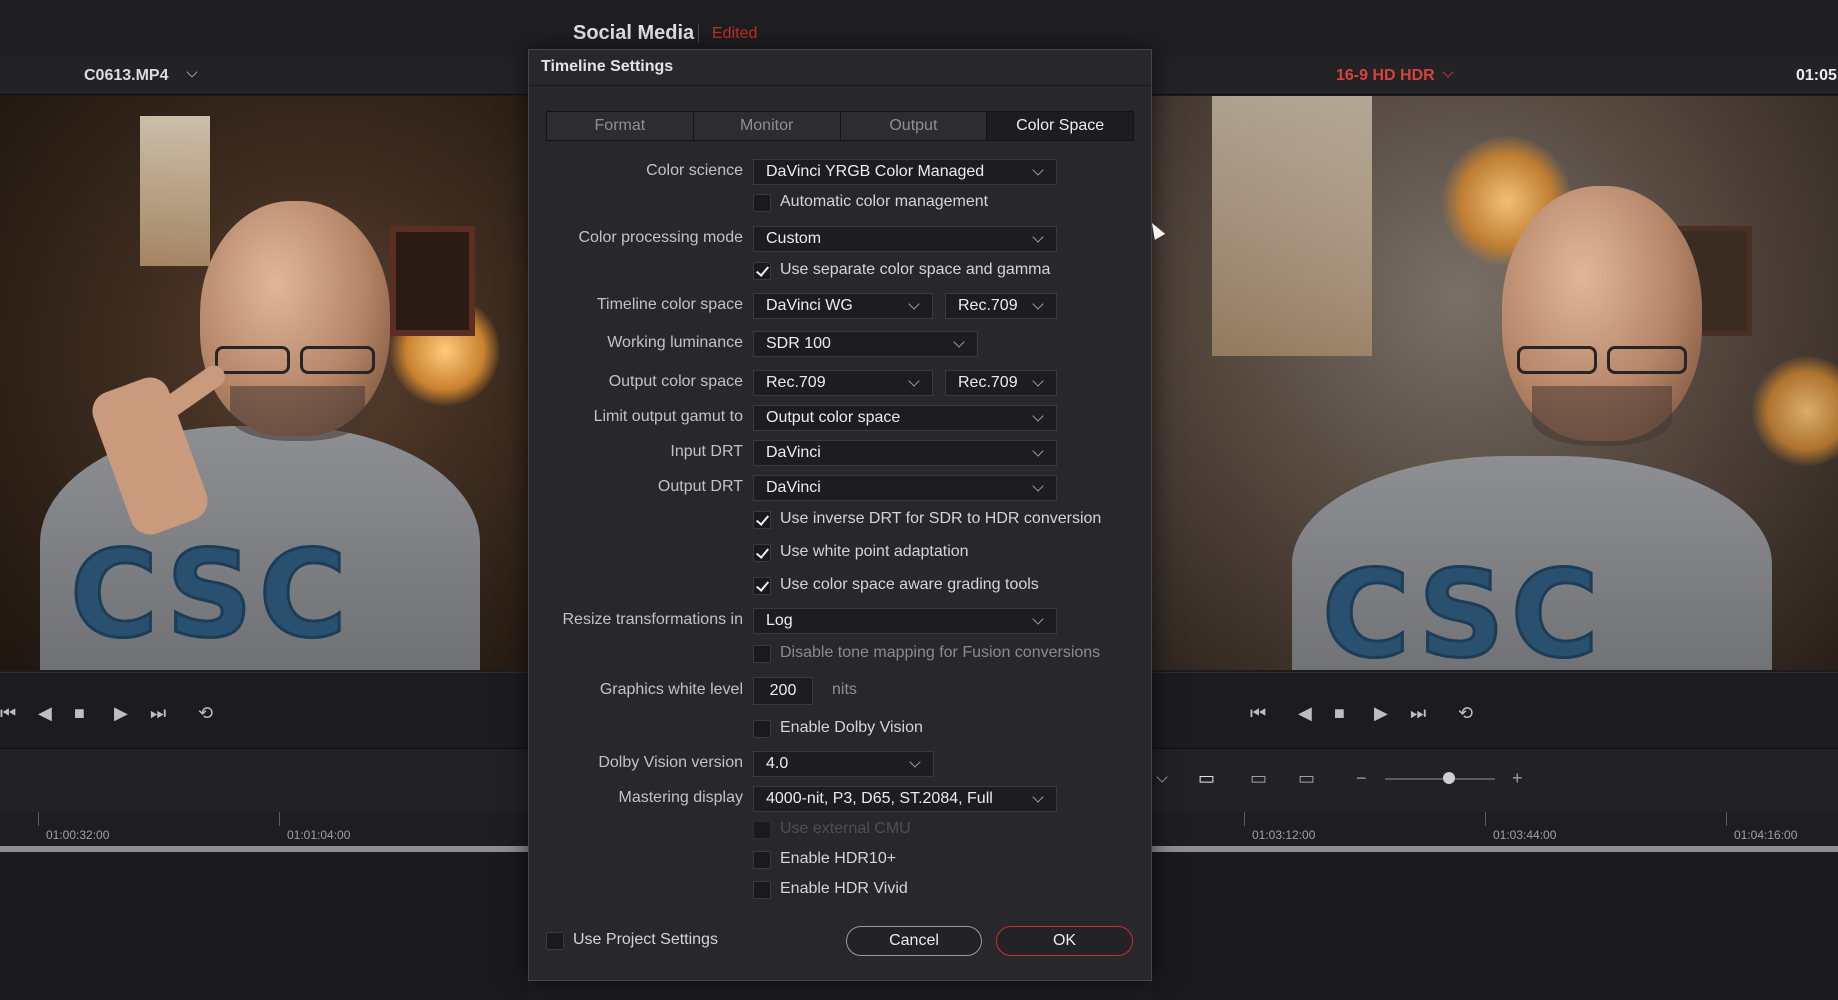 The width and height of the screenshot is (1838, 1000). Describe the element at coordinates (1440, 779) in the screenshot. I see `zoom-slider-track` at that location.